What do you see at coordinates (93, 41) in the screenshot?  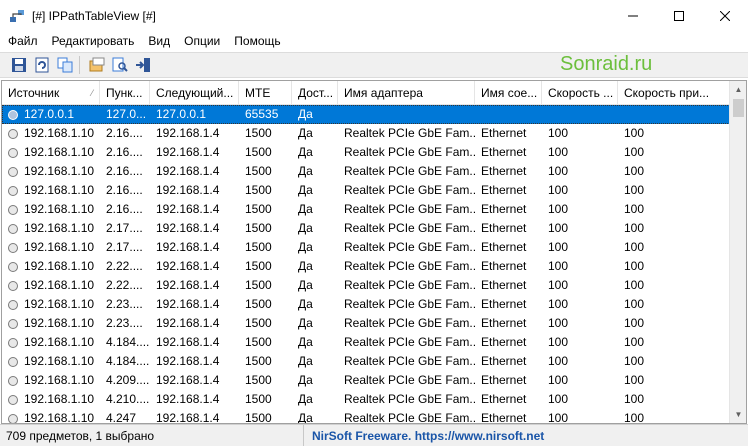 I see `menu-edit: Редактировать` at bounding box center [93, 41].